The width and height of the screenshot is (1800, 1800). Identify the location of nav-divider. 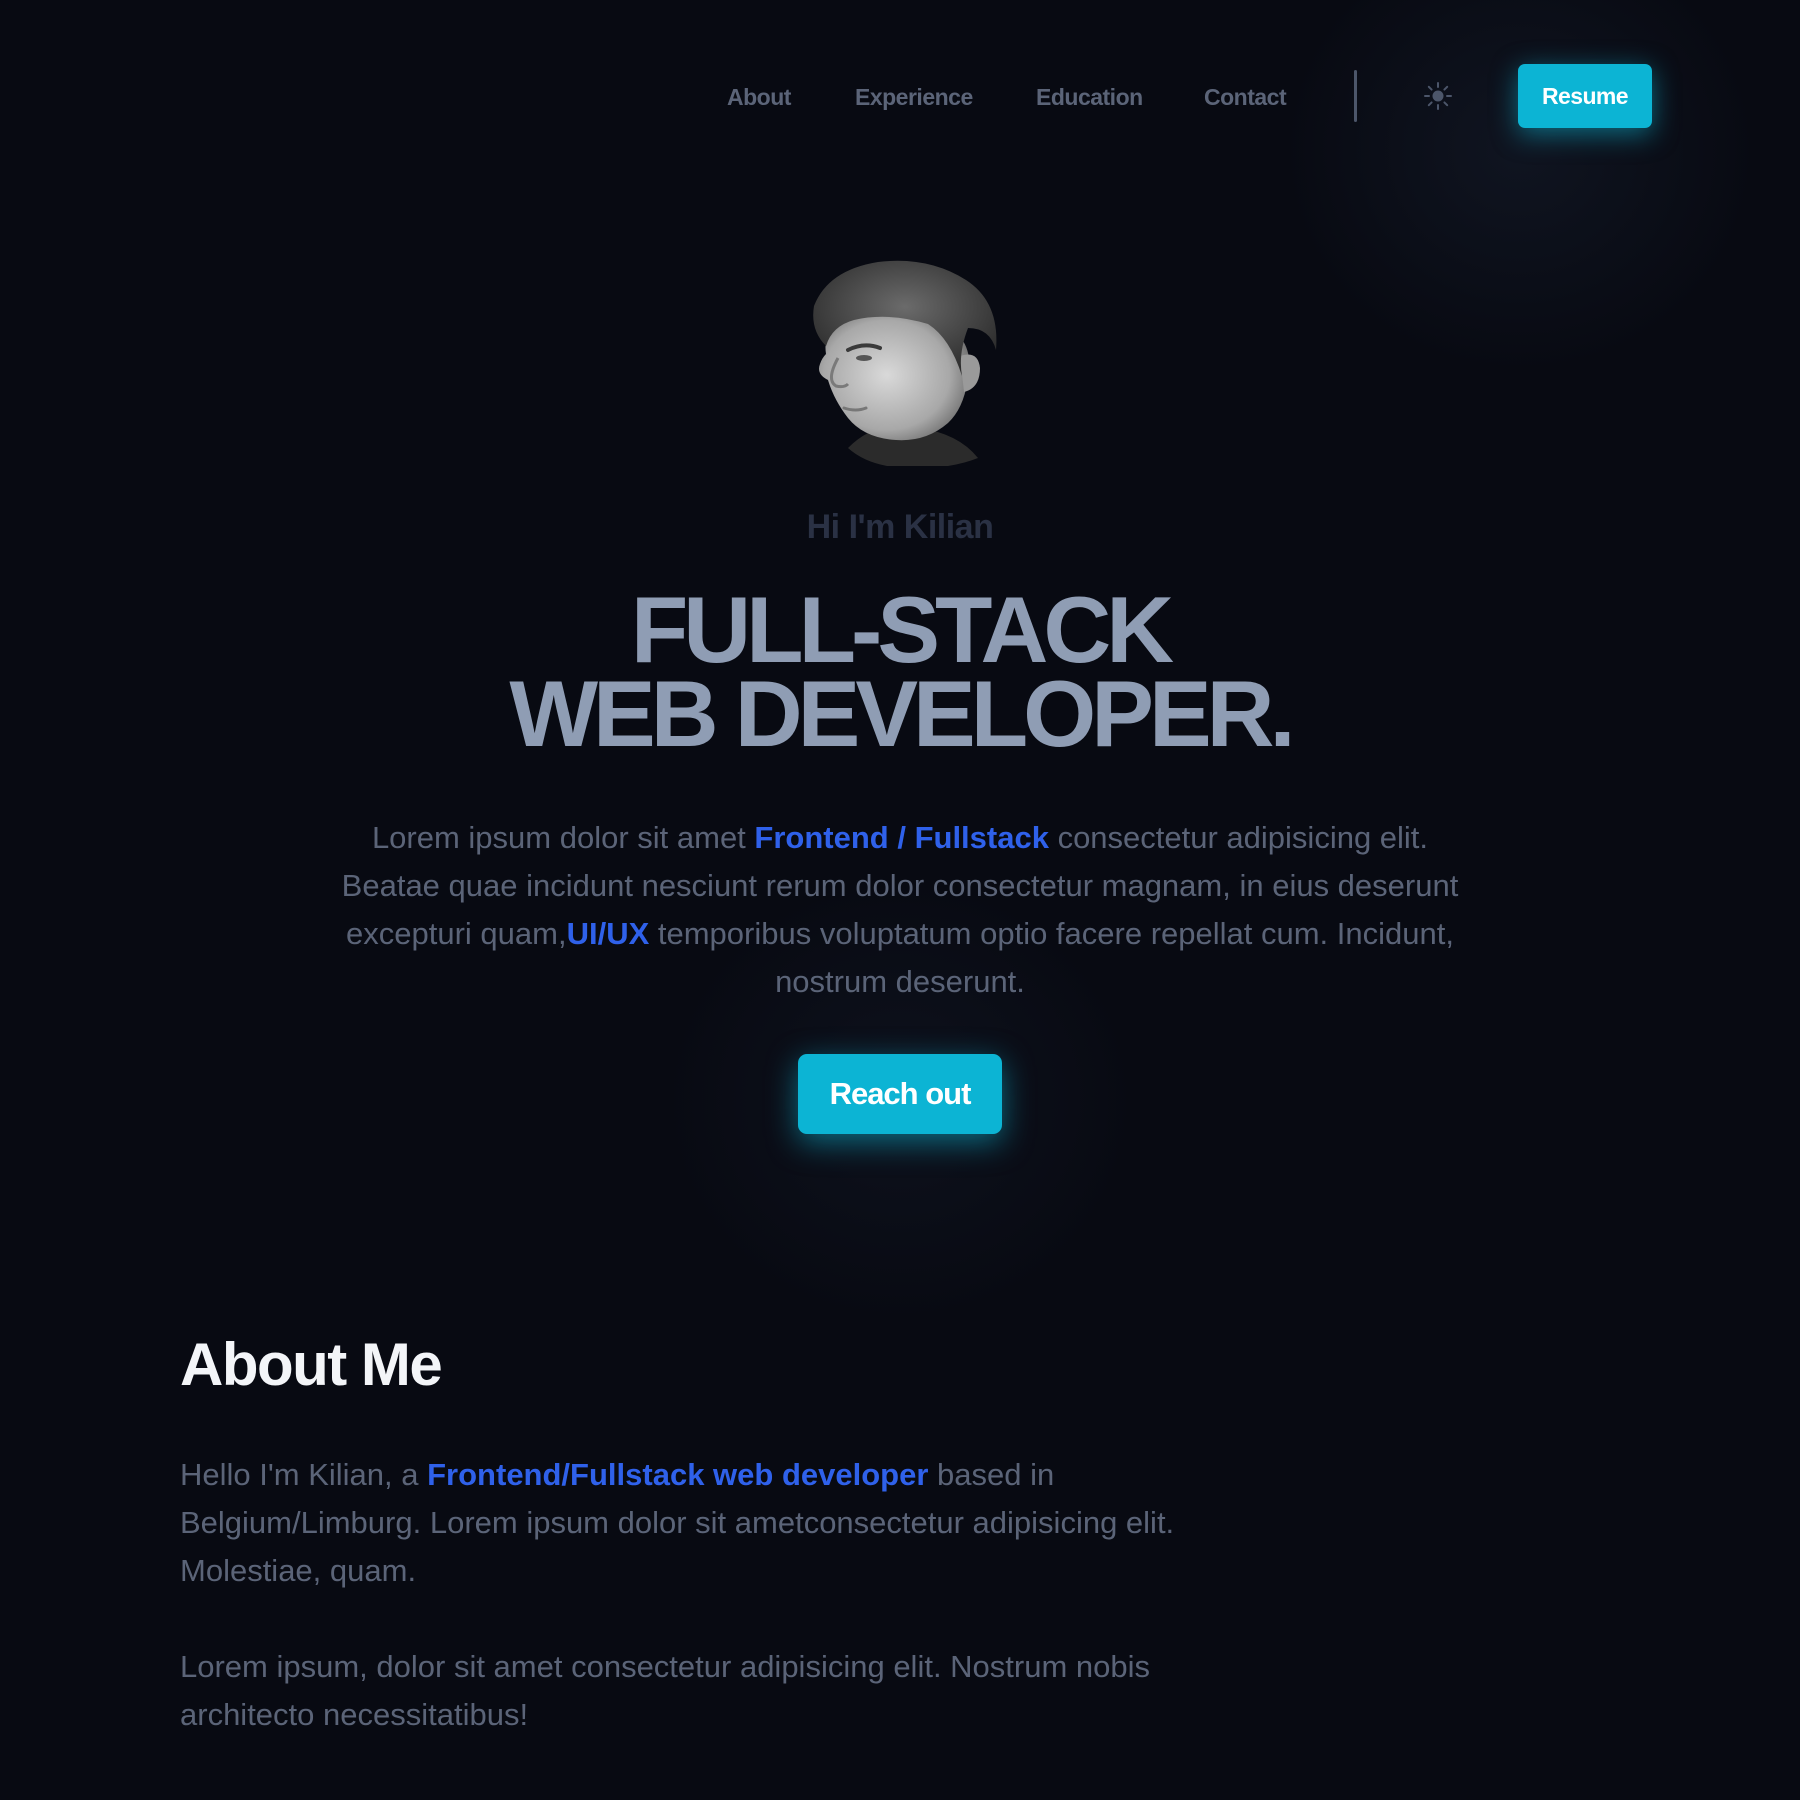
(1355, 96).